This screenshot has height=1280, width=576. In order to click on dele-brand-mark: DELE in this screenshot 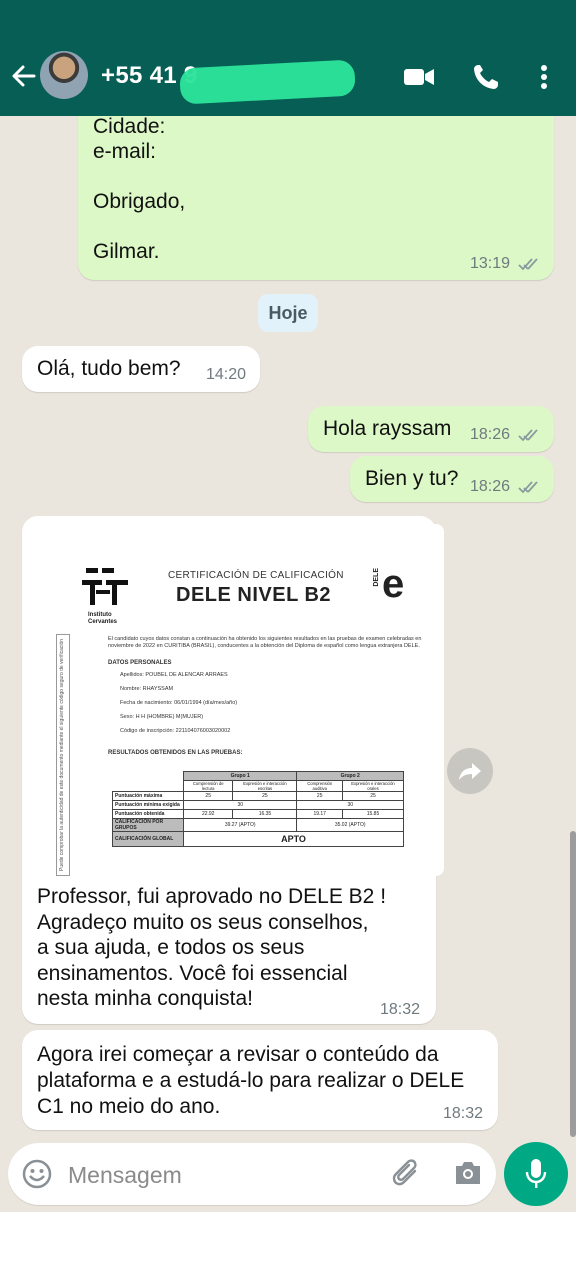, I will do `click(376, 577)`.